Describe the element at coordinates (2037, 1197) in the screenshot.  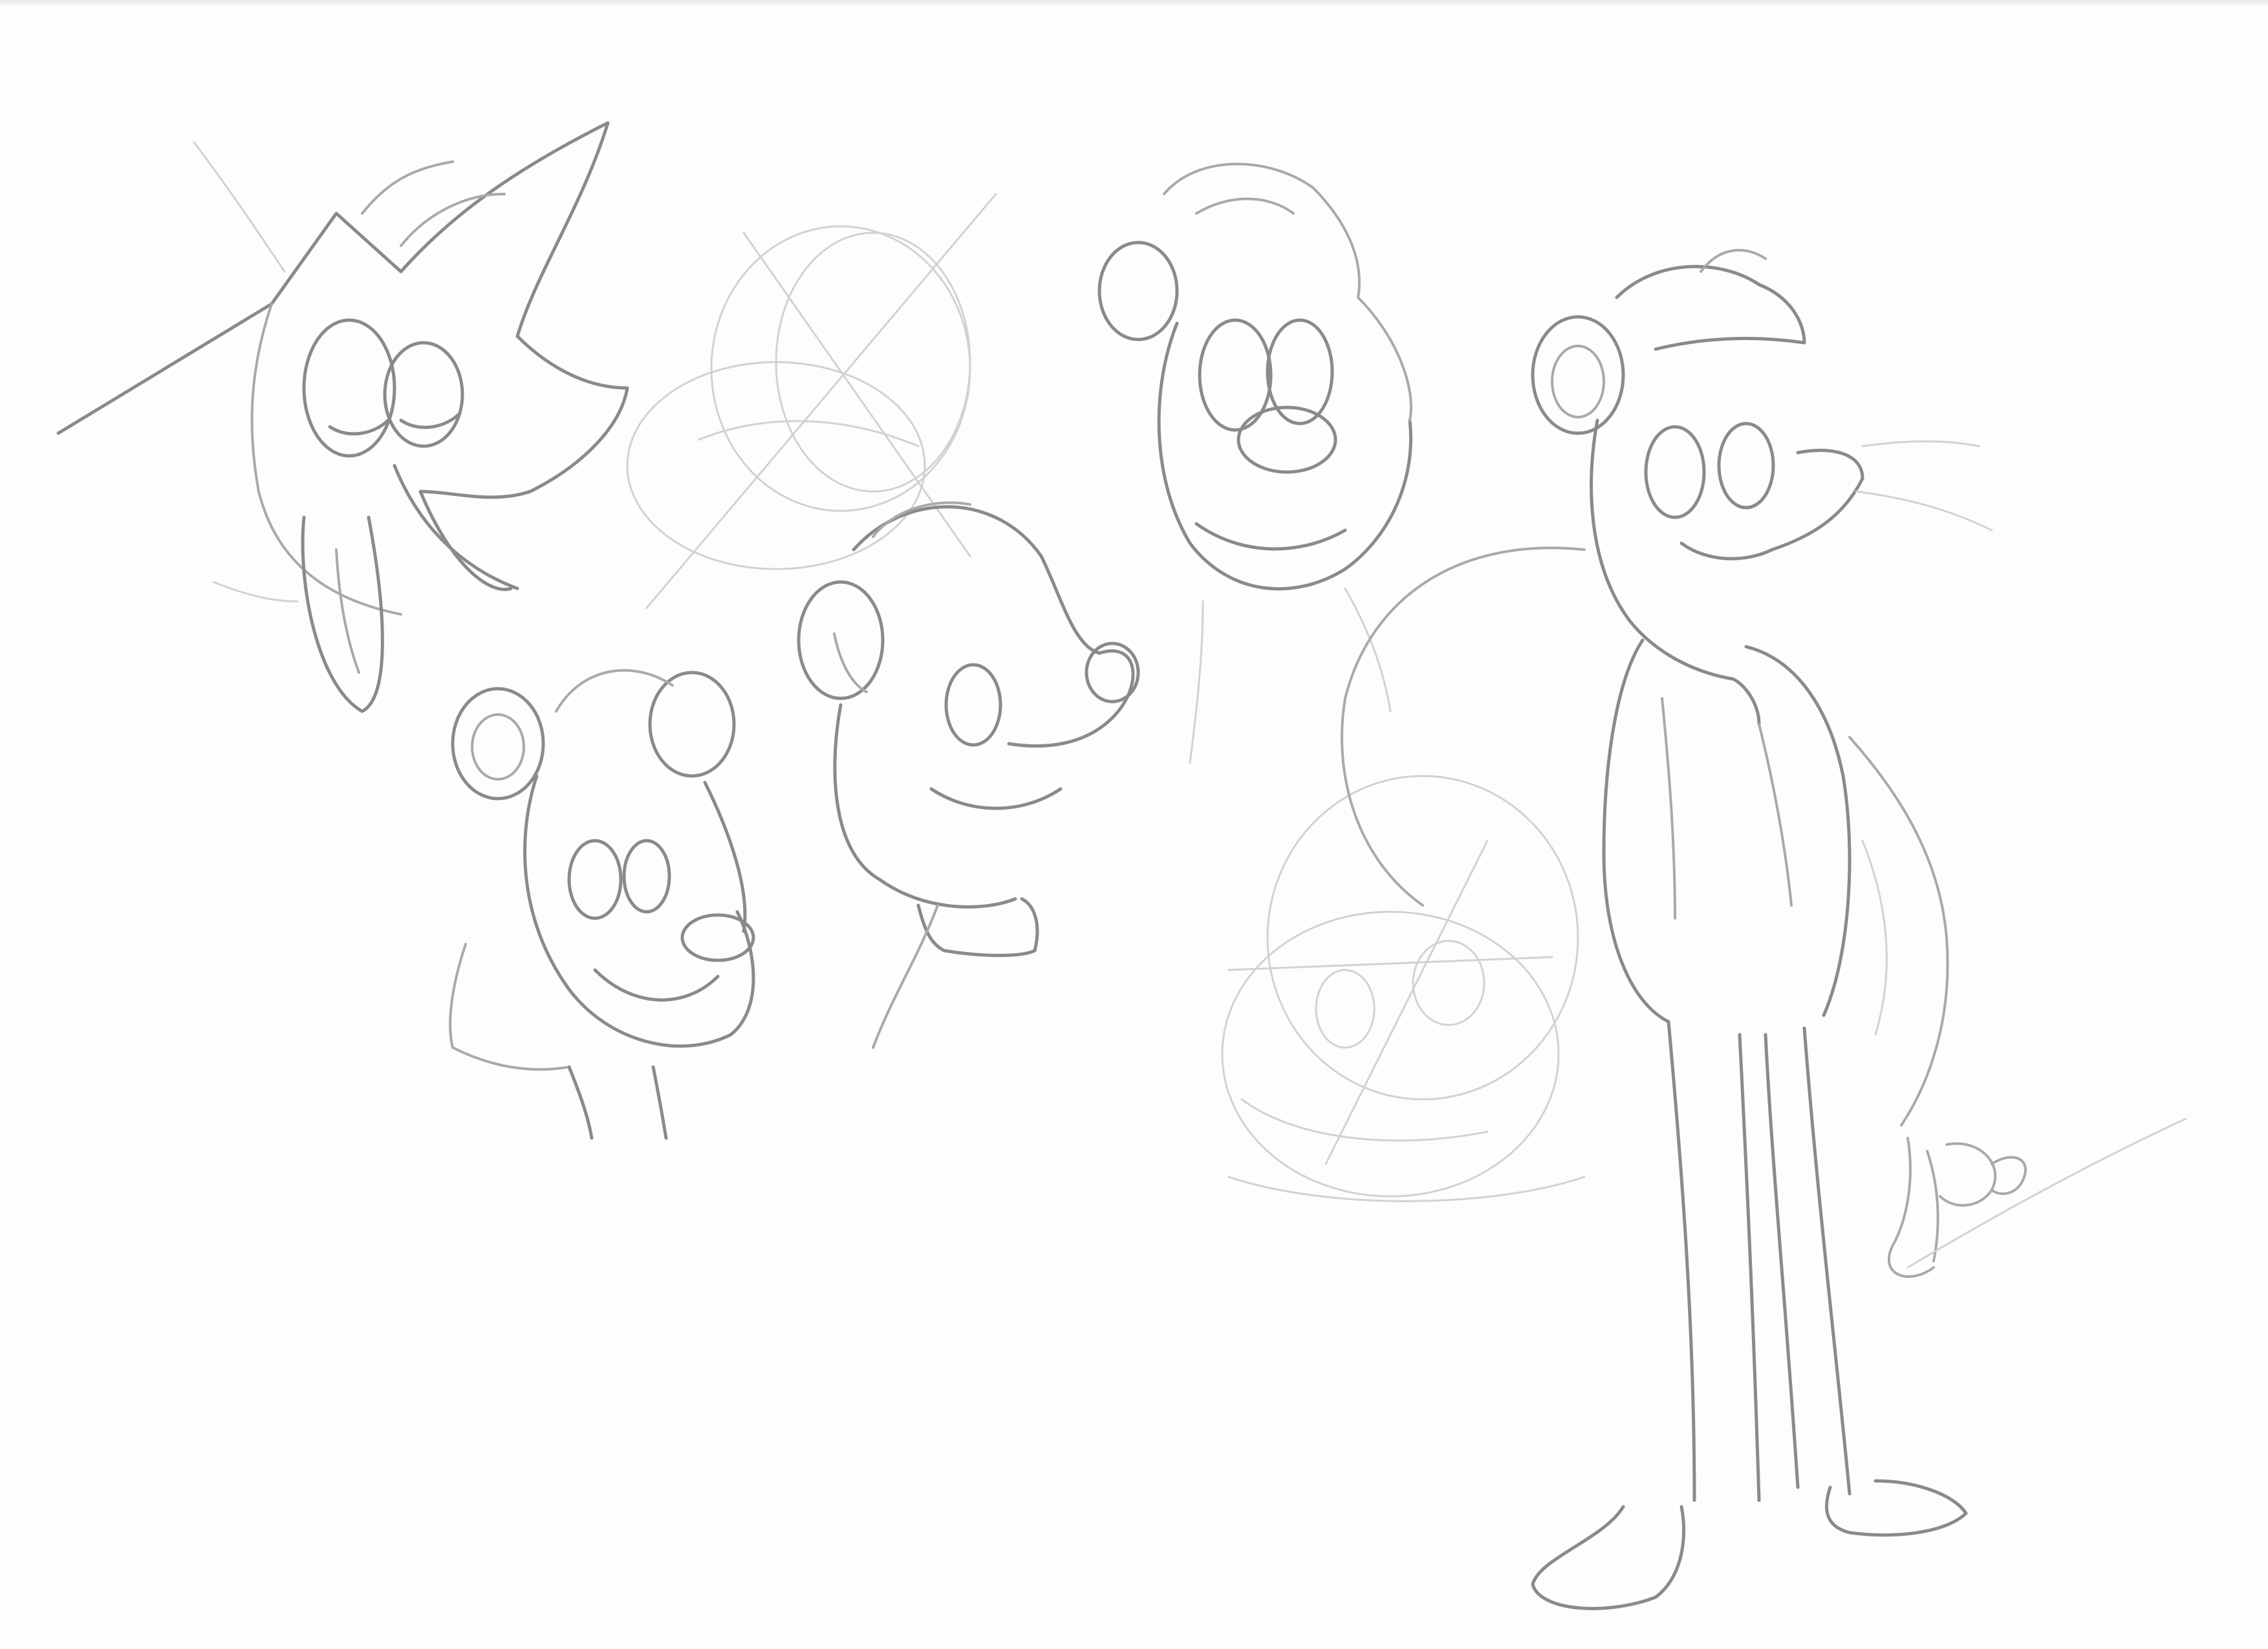
I see `artist-signature` at that location.